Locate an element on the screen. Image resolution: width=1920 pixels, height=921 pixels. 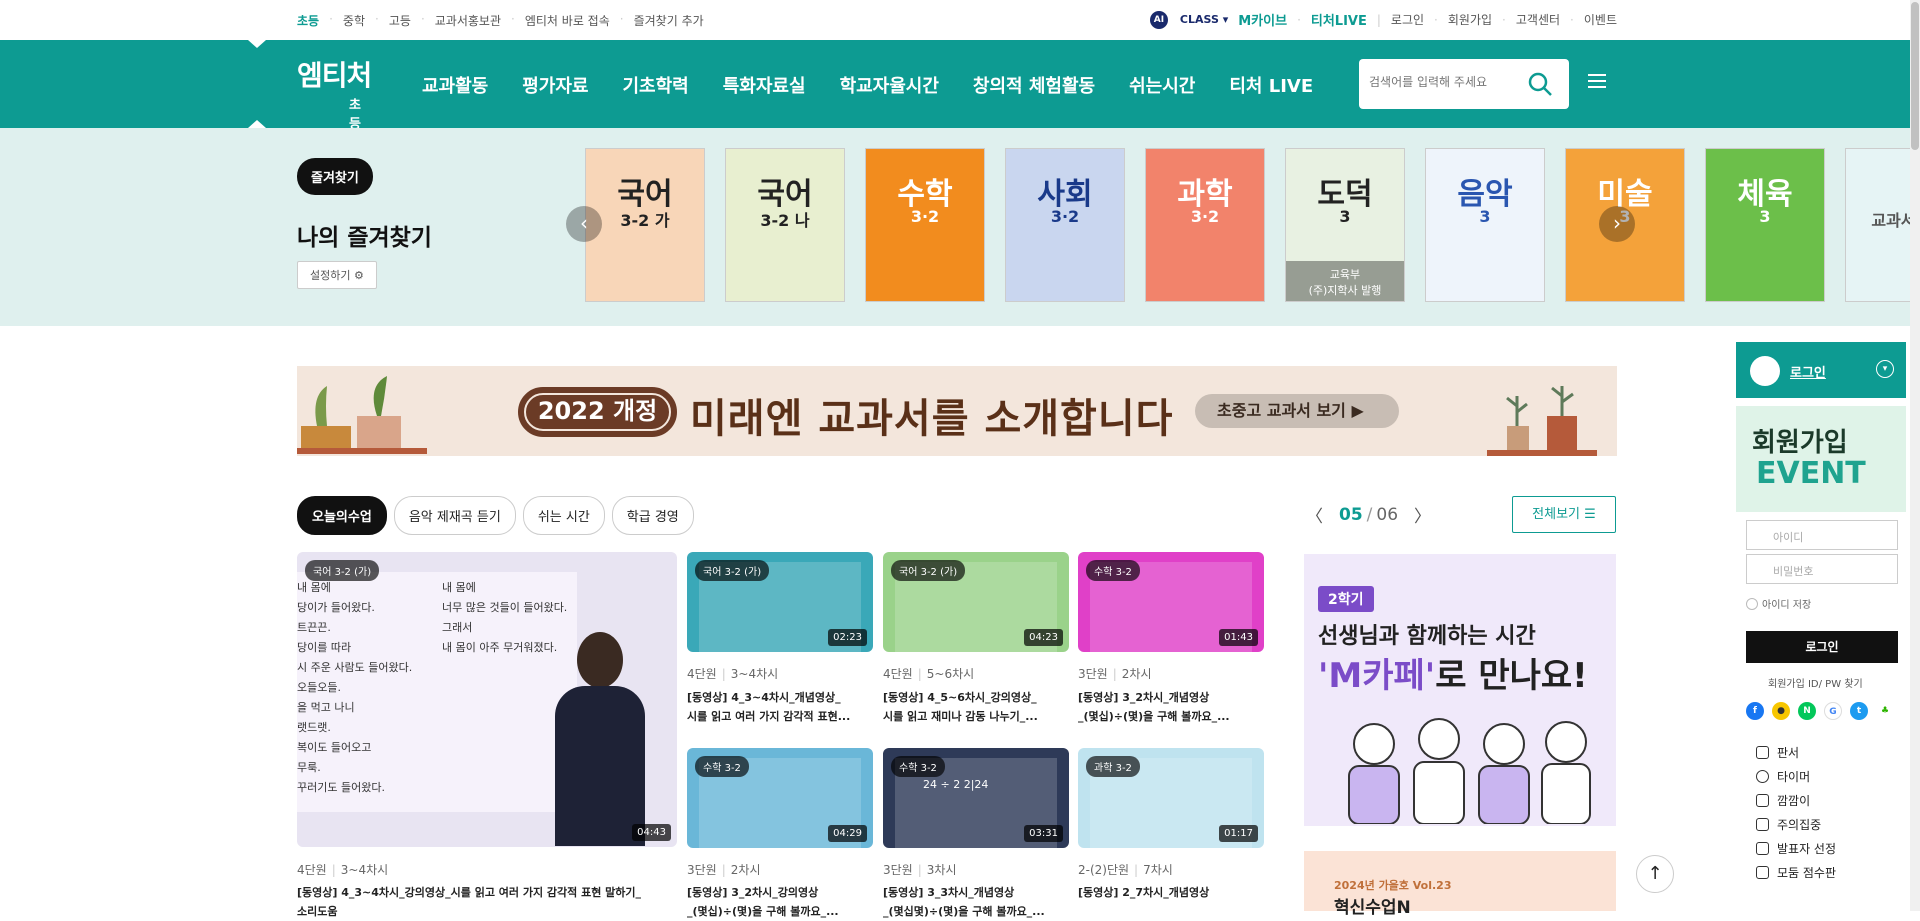
tool-item: 발표자 선정 is located at coordinates (1796, 848).